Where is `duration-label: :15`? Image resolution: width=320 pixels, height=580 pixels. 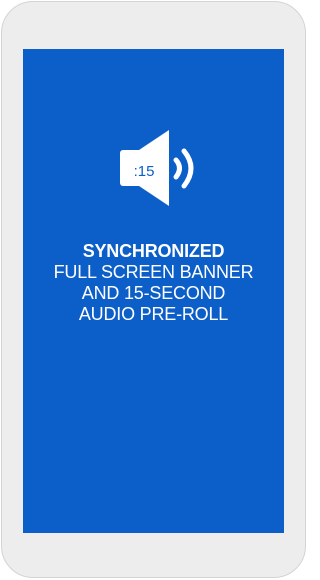 duration-label: :15 is located at coordinates (144, 171).